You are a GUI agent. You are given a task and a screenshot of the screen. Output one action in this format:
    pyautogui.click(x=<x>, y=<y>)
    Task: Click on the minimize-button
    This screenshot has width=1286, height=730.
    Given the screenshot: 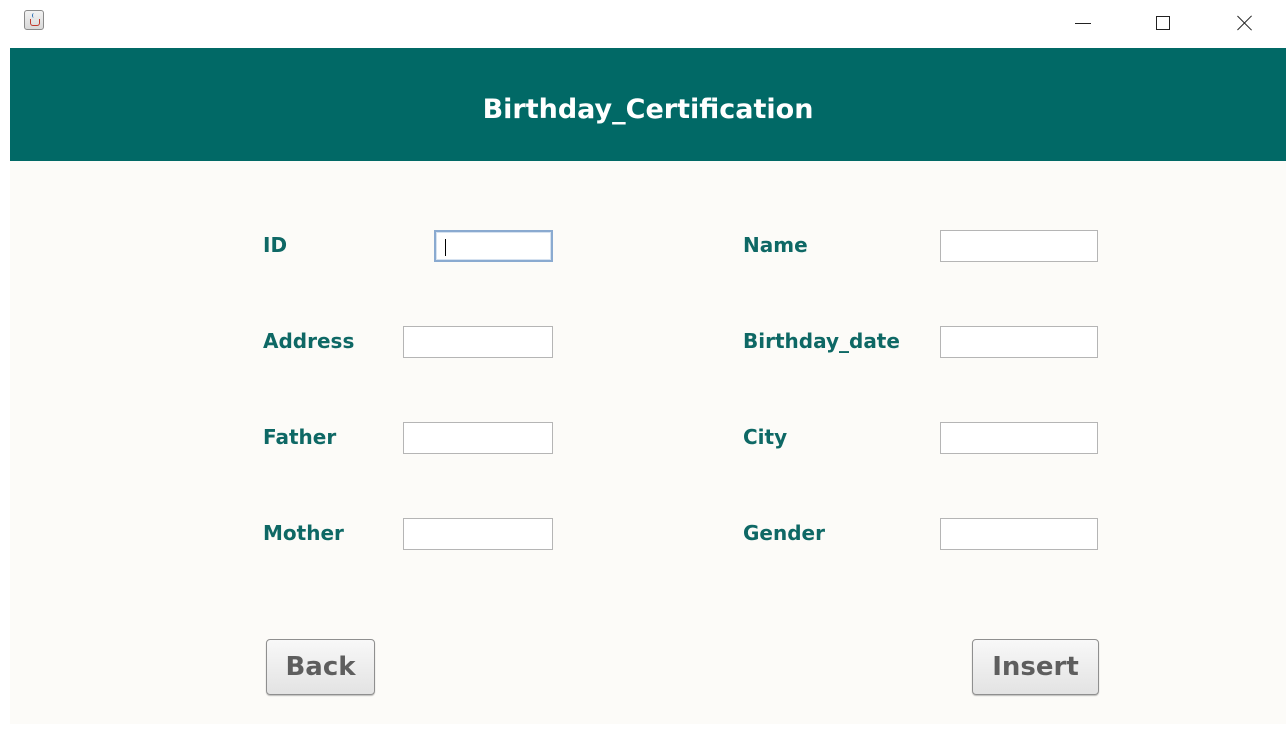 What is the action you would take?
    pyautogui.click(x=1083, y=23)
    